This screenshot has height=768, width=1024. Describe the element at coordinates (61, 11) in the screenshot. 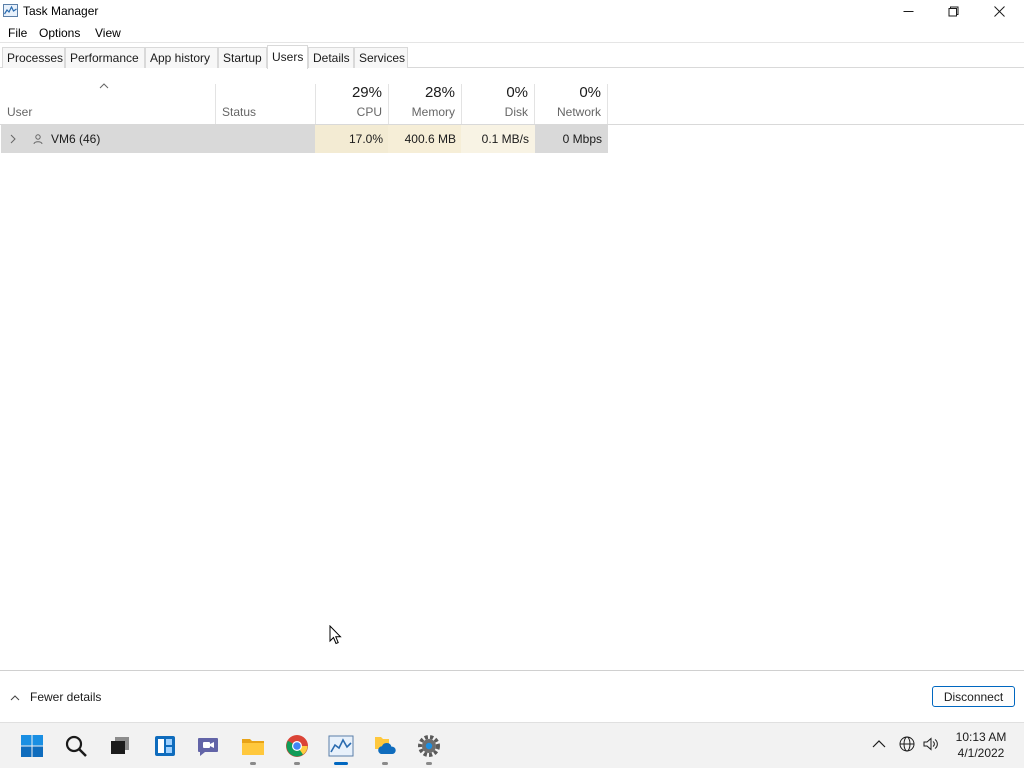

I see `window-title: Task Manager` at that location.